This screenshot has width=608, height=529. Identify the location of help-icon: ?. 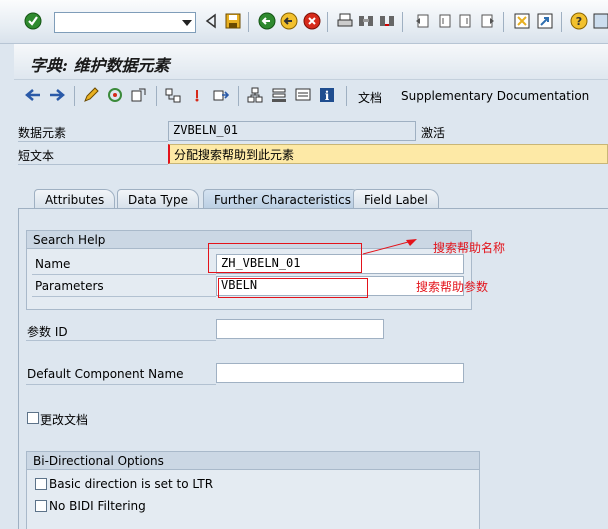
(579, 21).